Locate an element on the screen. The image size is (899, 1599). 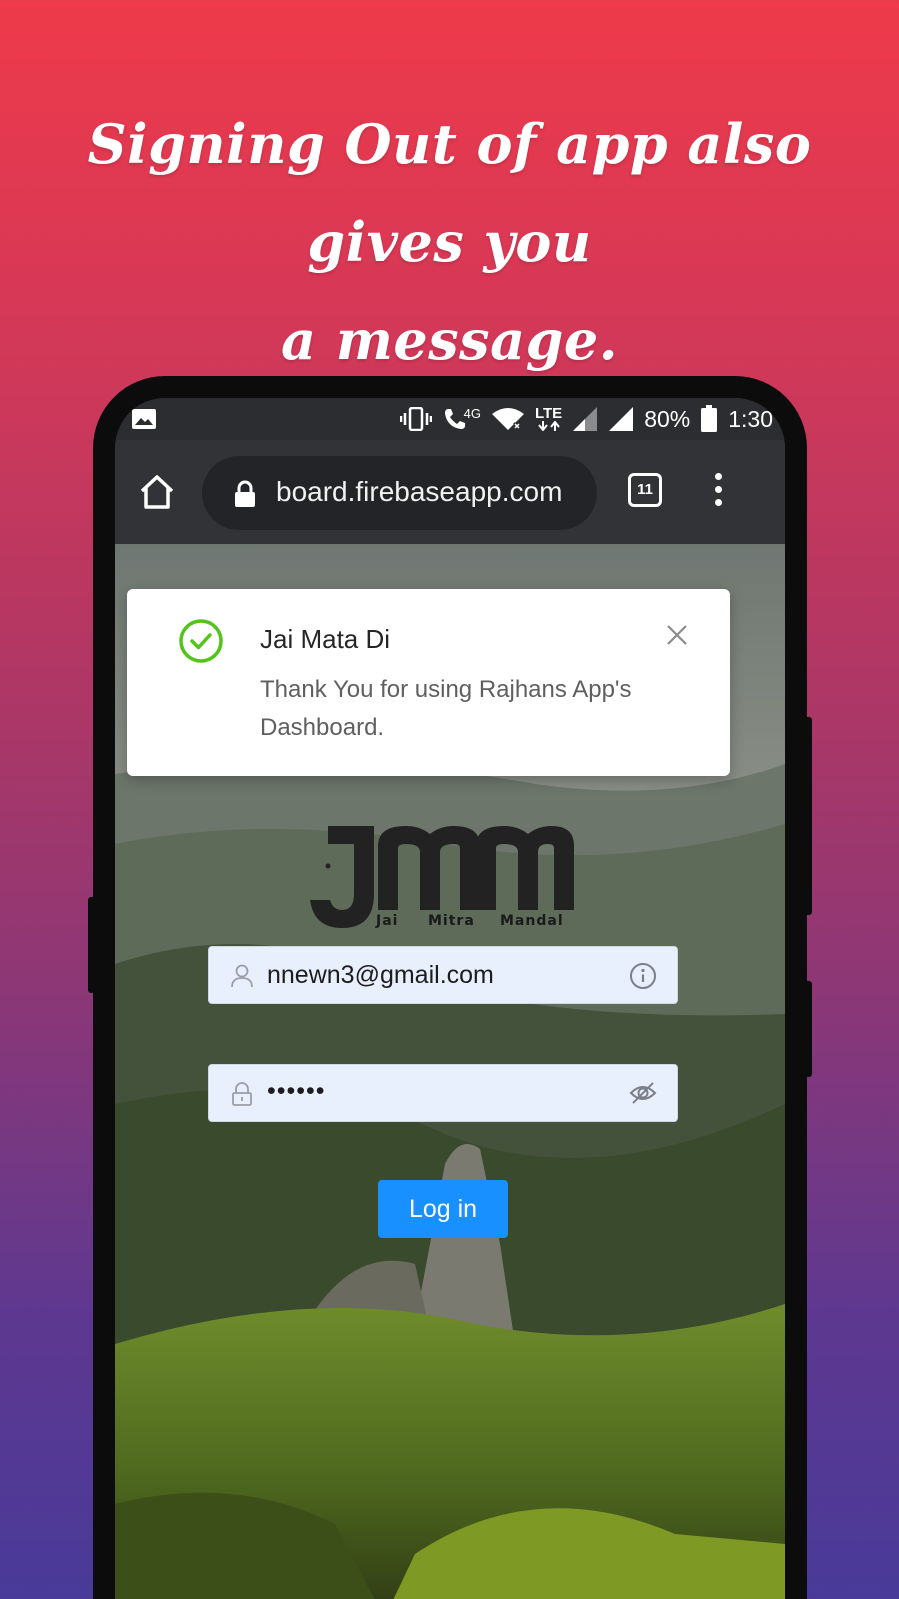
email-value: nnewn3@gmail.com is located at coordinates (380, 975).